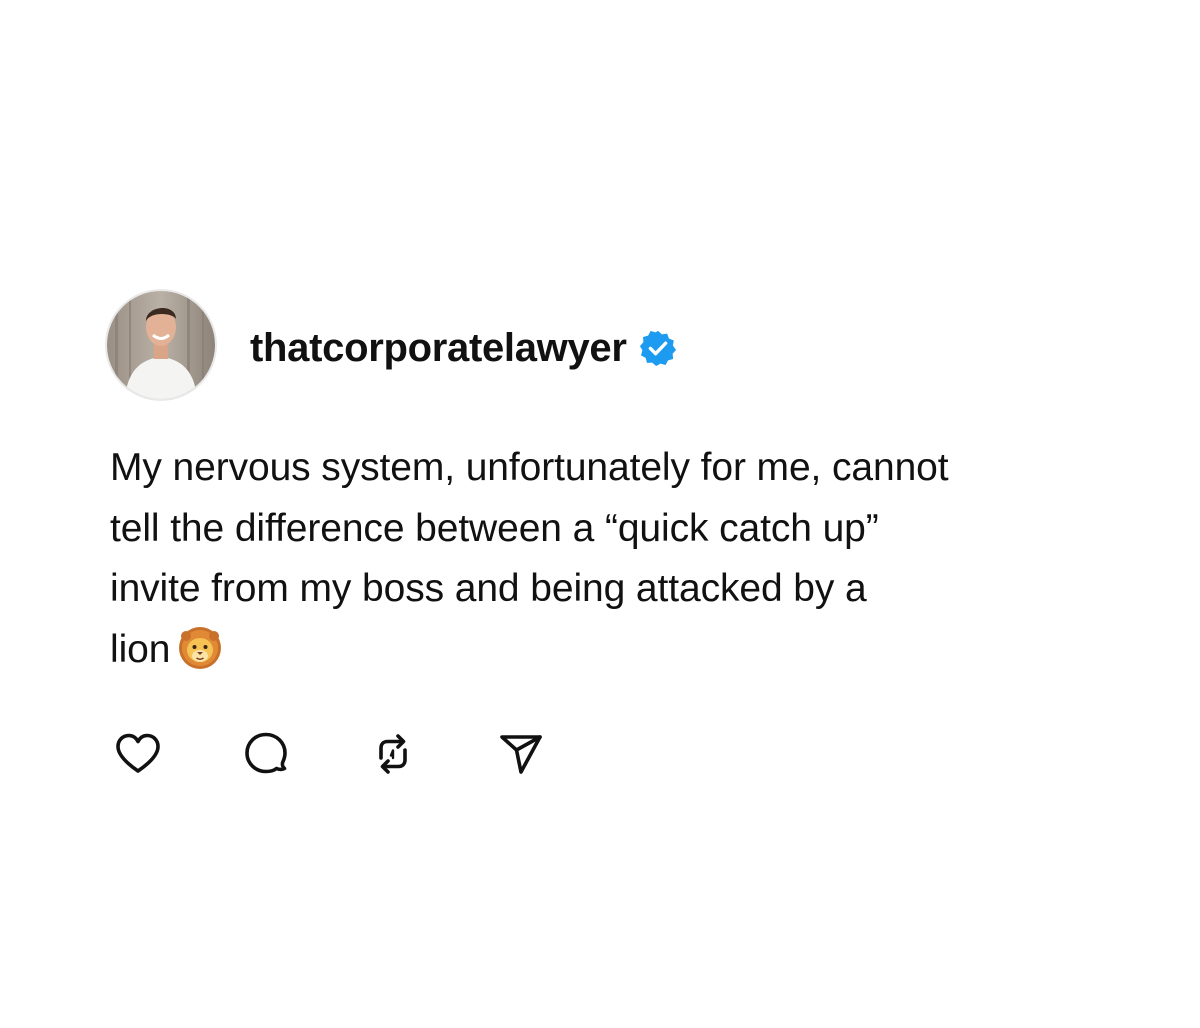  I want to click on send-icon, so click(521, 754).